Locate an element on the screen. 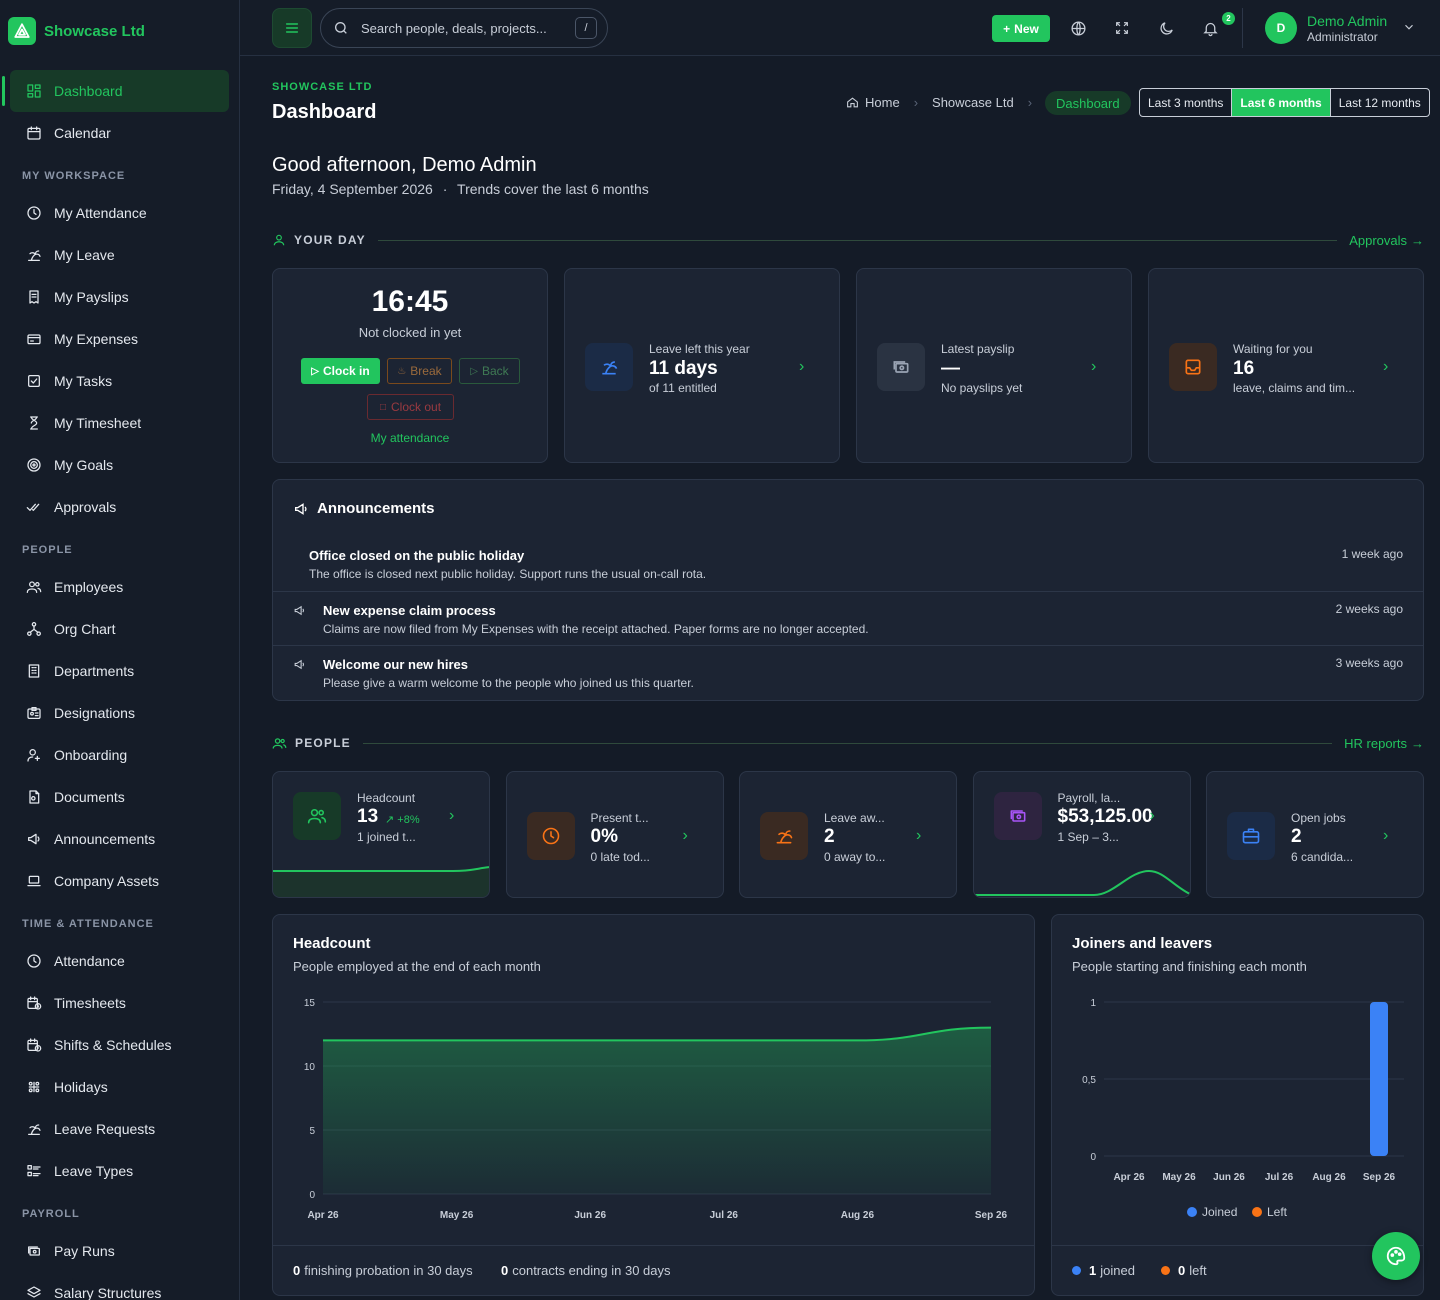  clock-out-button: □ Clock out is located at coordinates (410, 407).